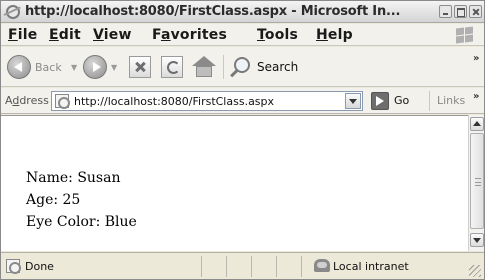 This screenshot has height=280, width=485. I want to click on page-icon, so click(62, 101).